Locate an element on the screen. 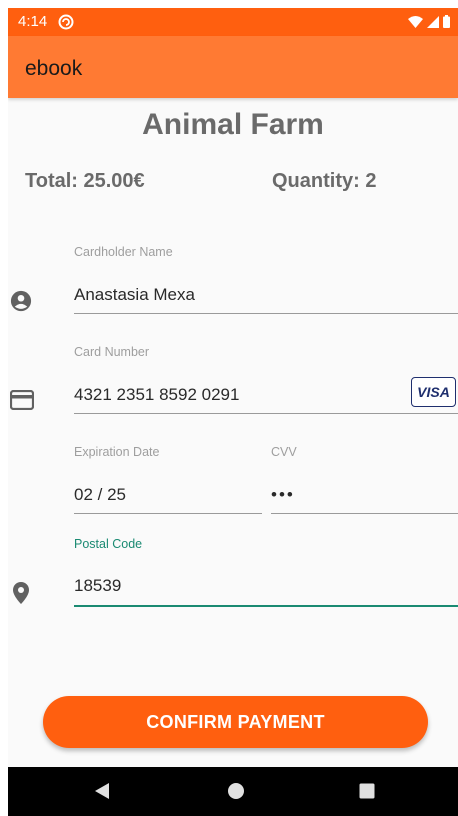 The image size is (458, 816). postal-code-input: 18539 is located at coordinates (97, 586).